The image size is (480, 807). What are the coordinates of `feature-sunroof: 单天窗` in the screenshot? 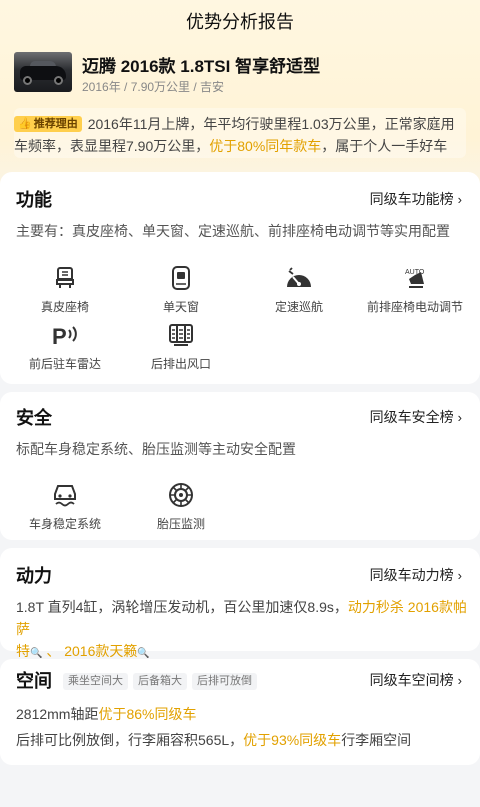 It's located at (181, 290).